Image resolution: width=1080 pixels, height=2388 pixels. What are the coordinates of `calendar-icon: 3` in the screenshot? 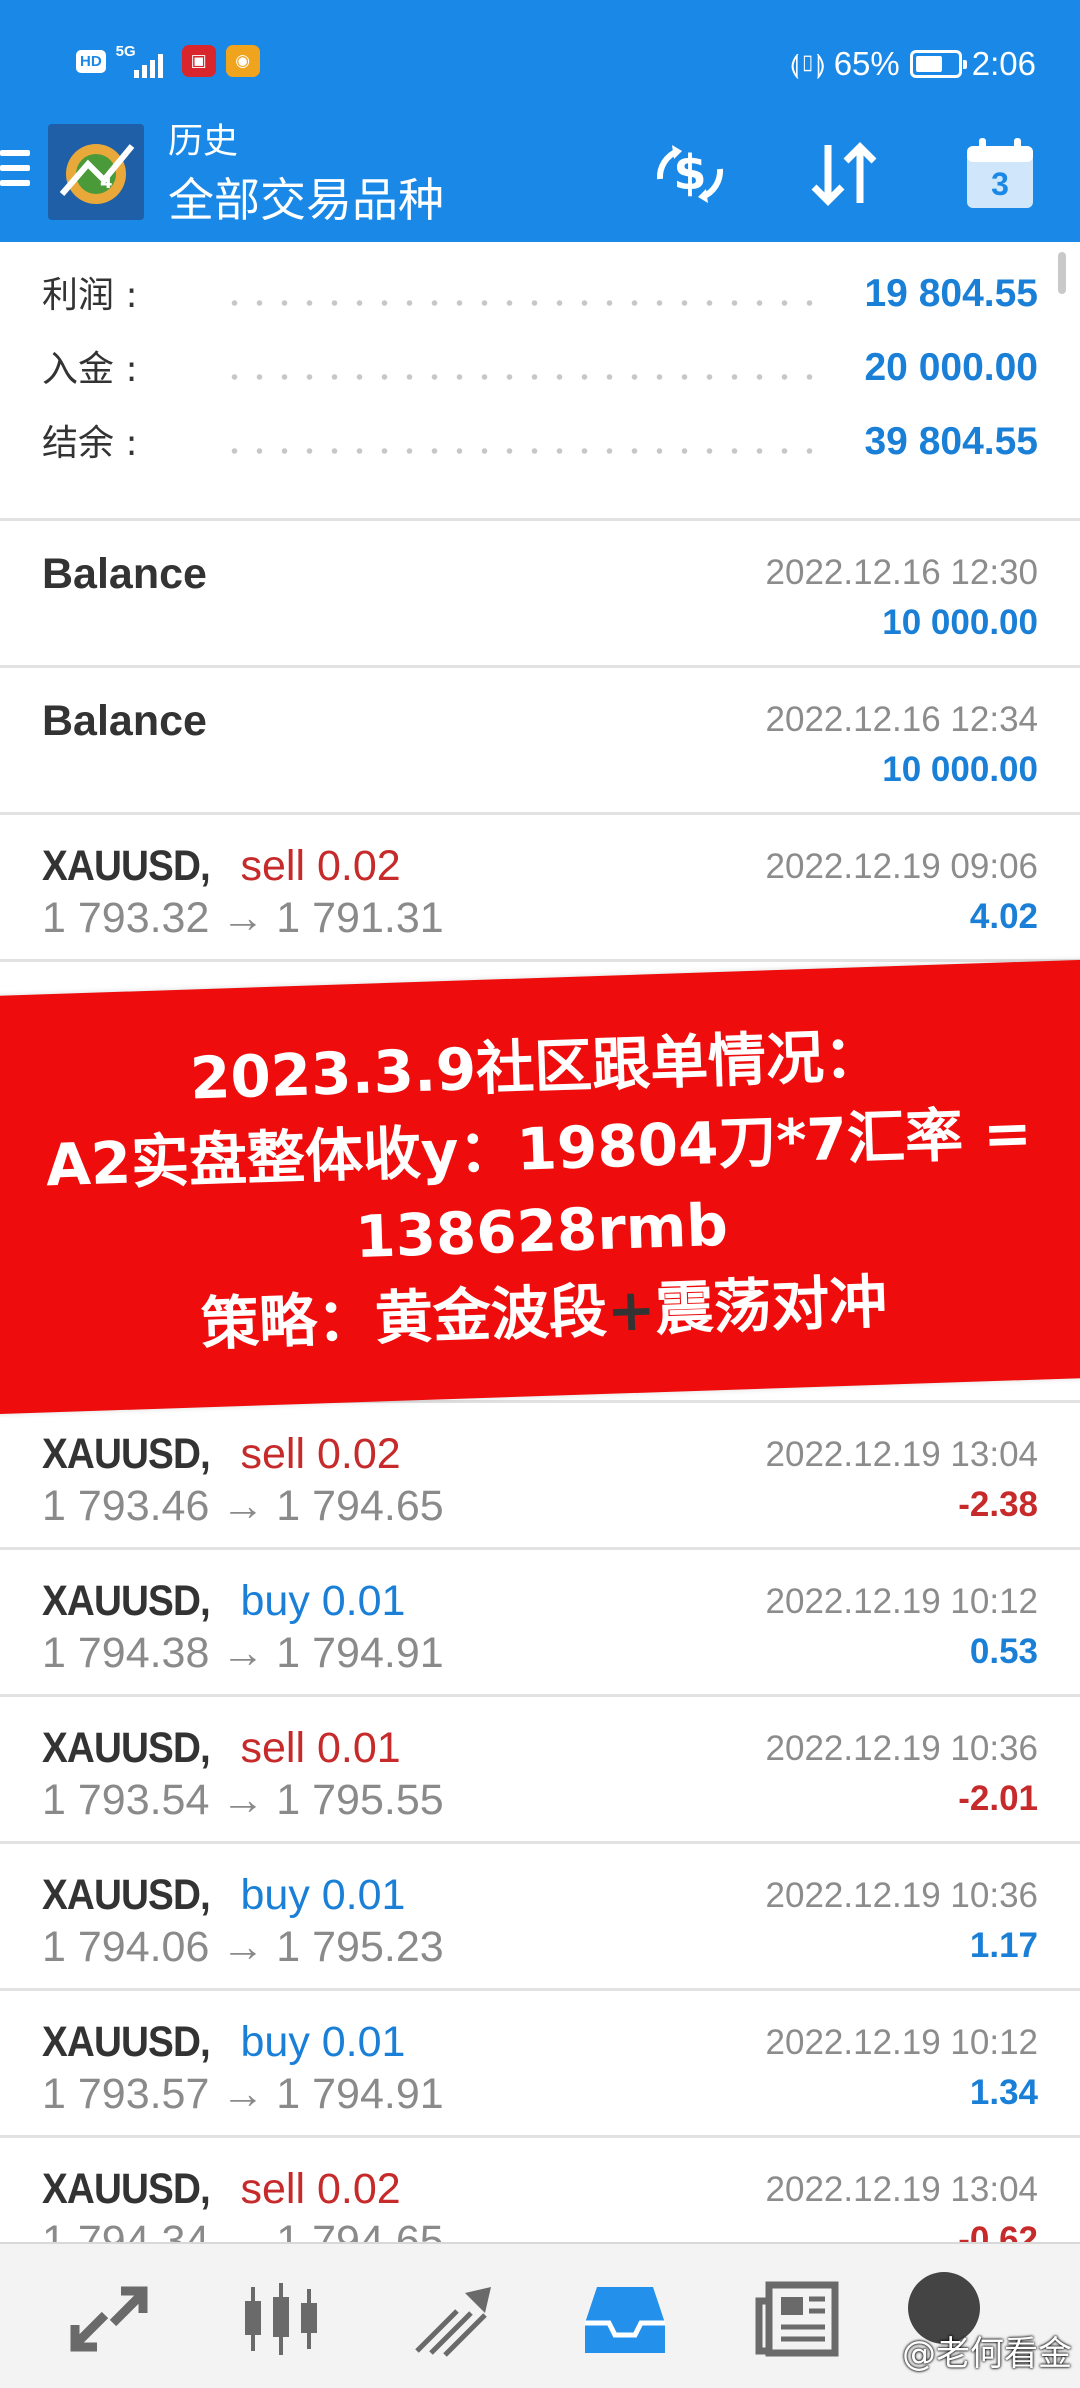 It's located at (1000, 174).